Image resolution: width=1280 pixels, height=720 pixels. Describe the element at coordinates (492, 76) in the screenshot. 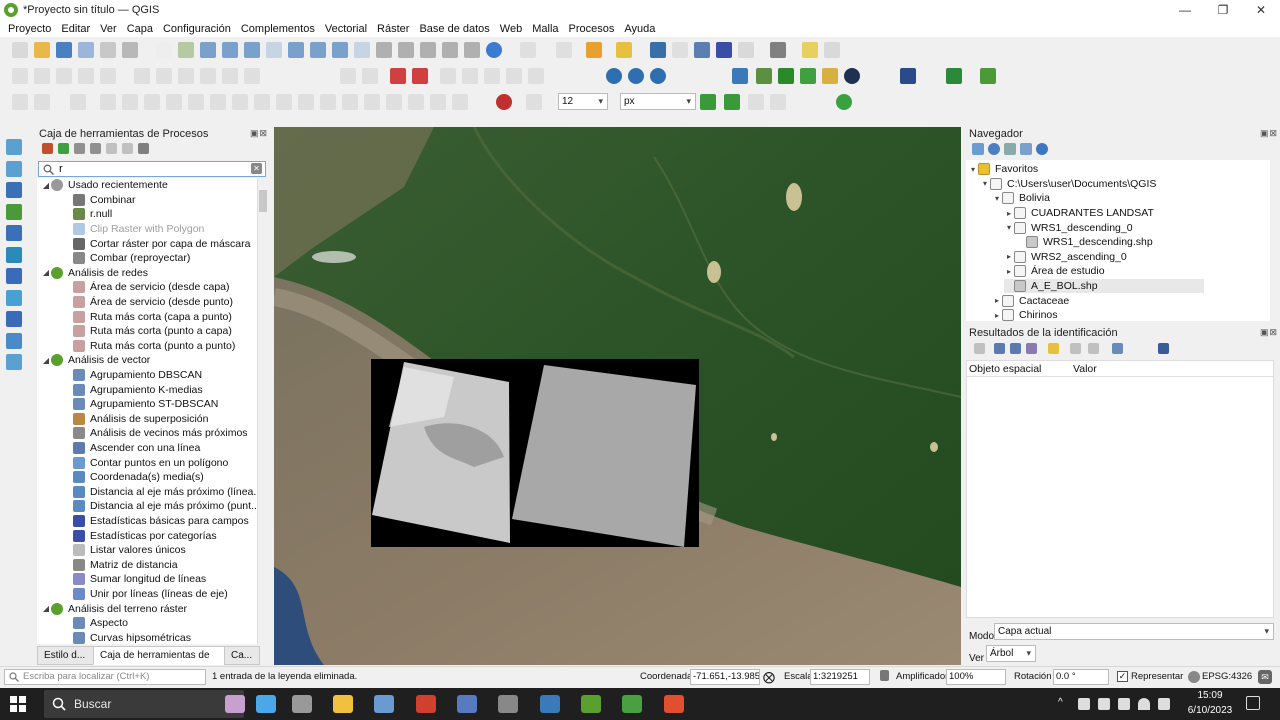

I see `label-props-icon` at that location.